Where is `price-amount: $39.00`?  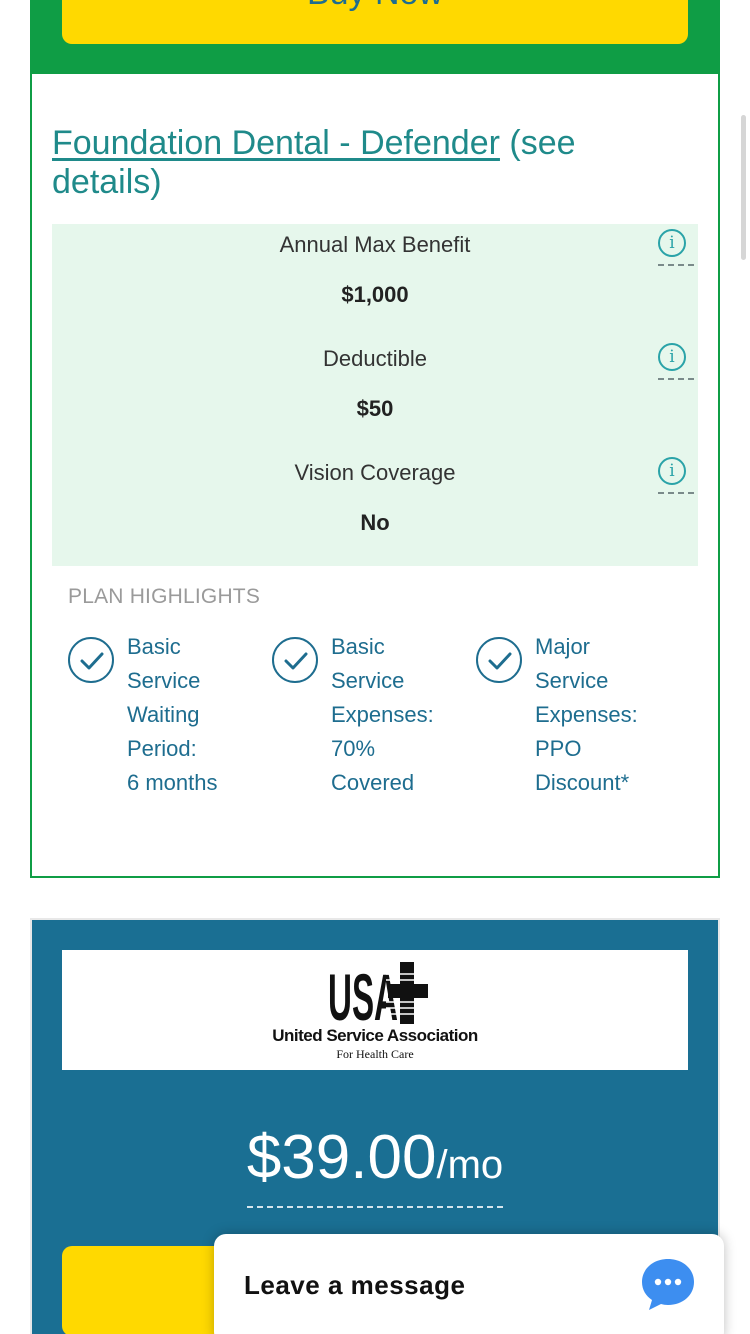
price-amount: $39.00 is located at coordinates (341, 1157).